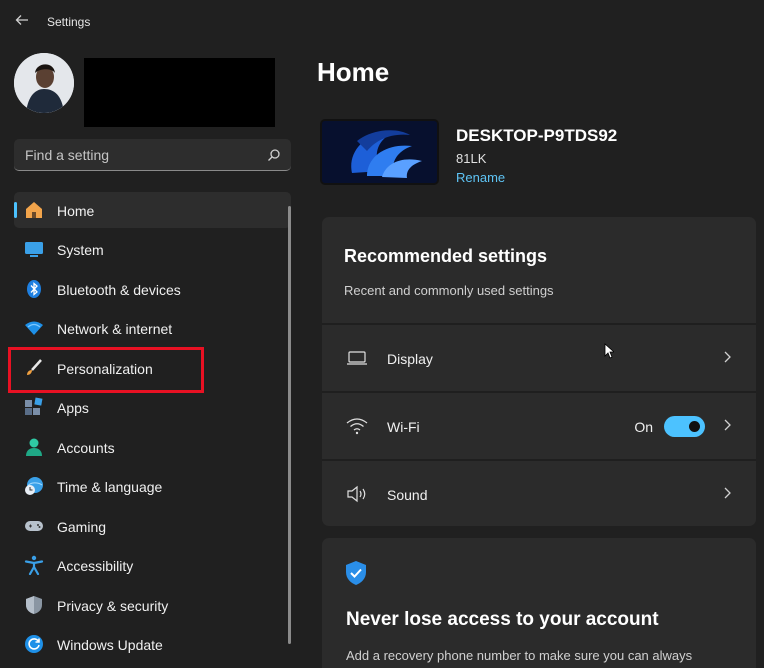  What do you see at coordinates (34, 249) in the screenshot?
I see `system-icon` at bounding box center [34, 249].